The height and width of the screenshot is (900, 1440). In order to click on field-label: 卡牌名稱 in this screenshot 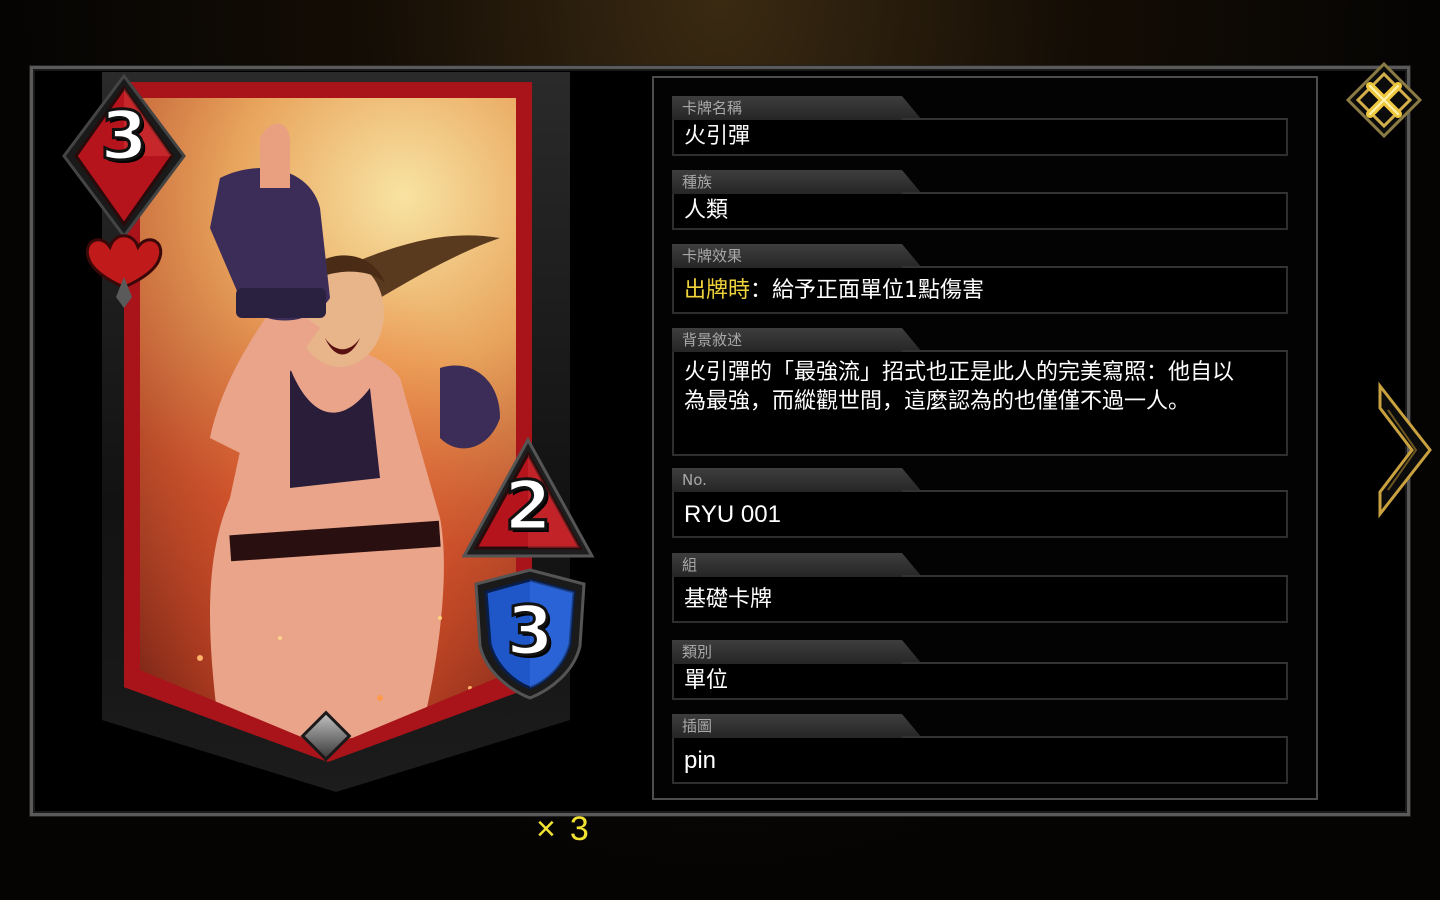, I will do `click(797, 108)`.